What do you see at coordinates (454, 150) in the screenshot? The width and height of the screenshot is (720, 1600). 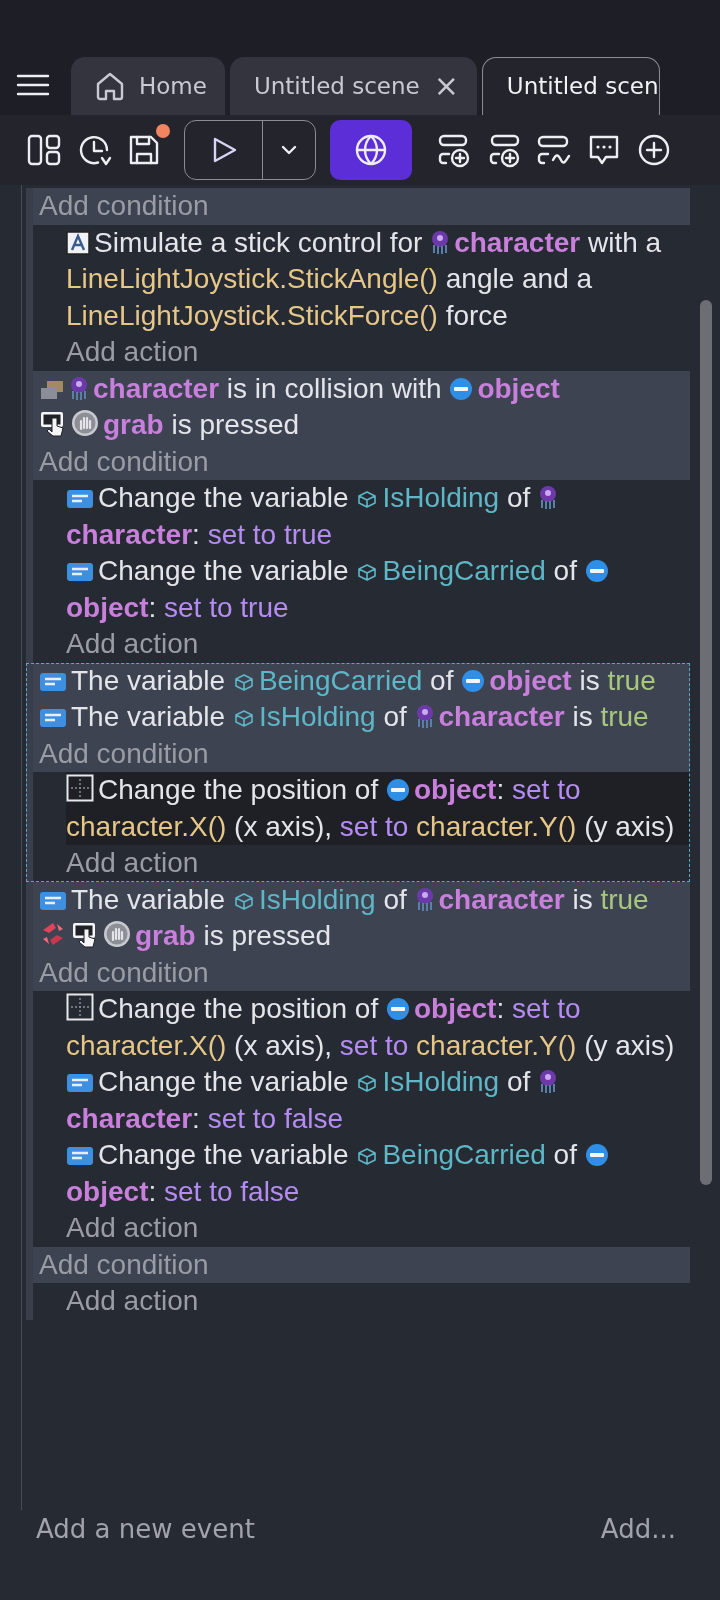 I see `add-event-button` at bounding box center [454, 150].